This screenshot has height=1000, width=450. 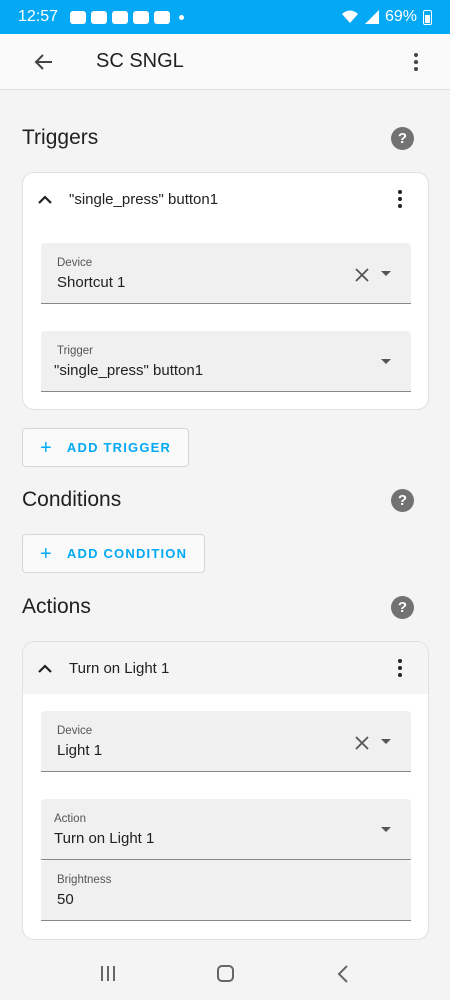 I want to click on add-trigger-button: + ADD TRIGGER, so click(x=106, y=447).